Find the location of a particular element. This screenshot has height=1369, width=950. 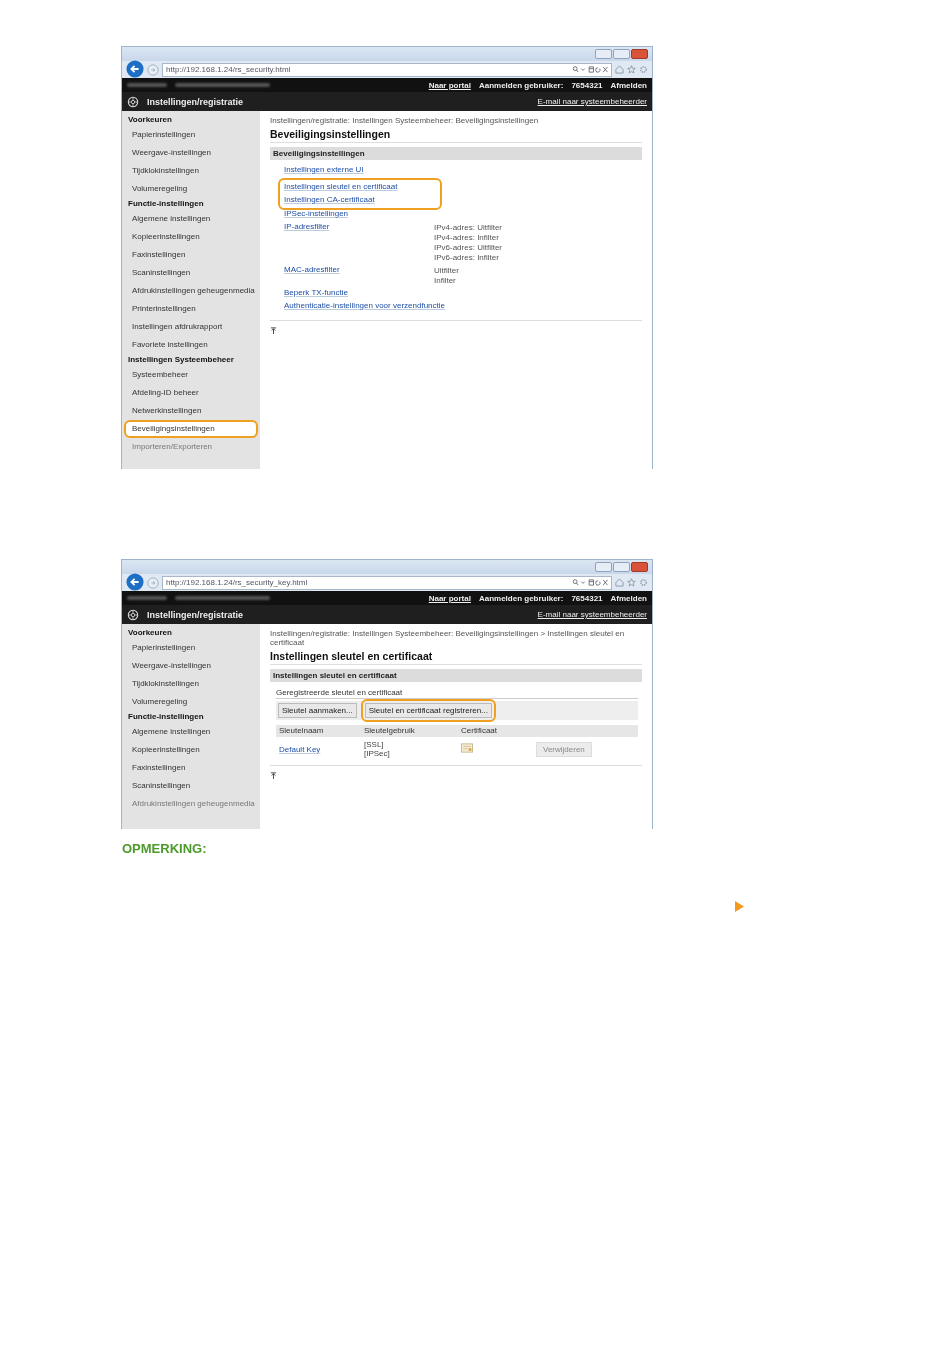

subsection-label: Geregistreerde sleutel en certificaat is located at coordinates (457, 693).